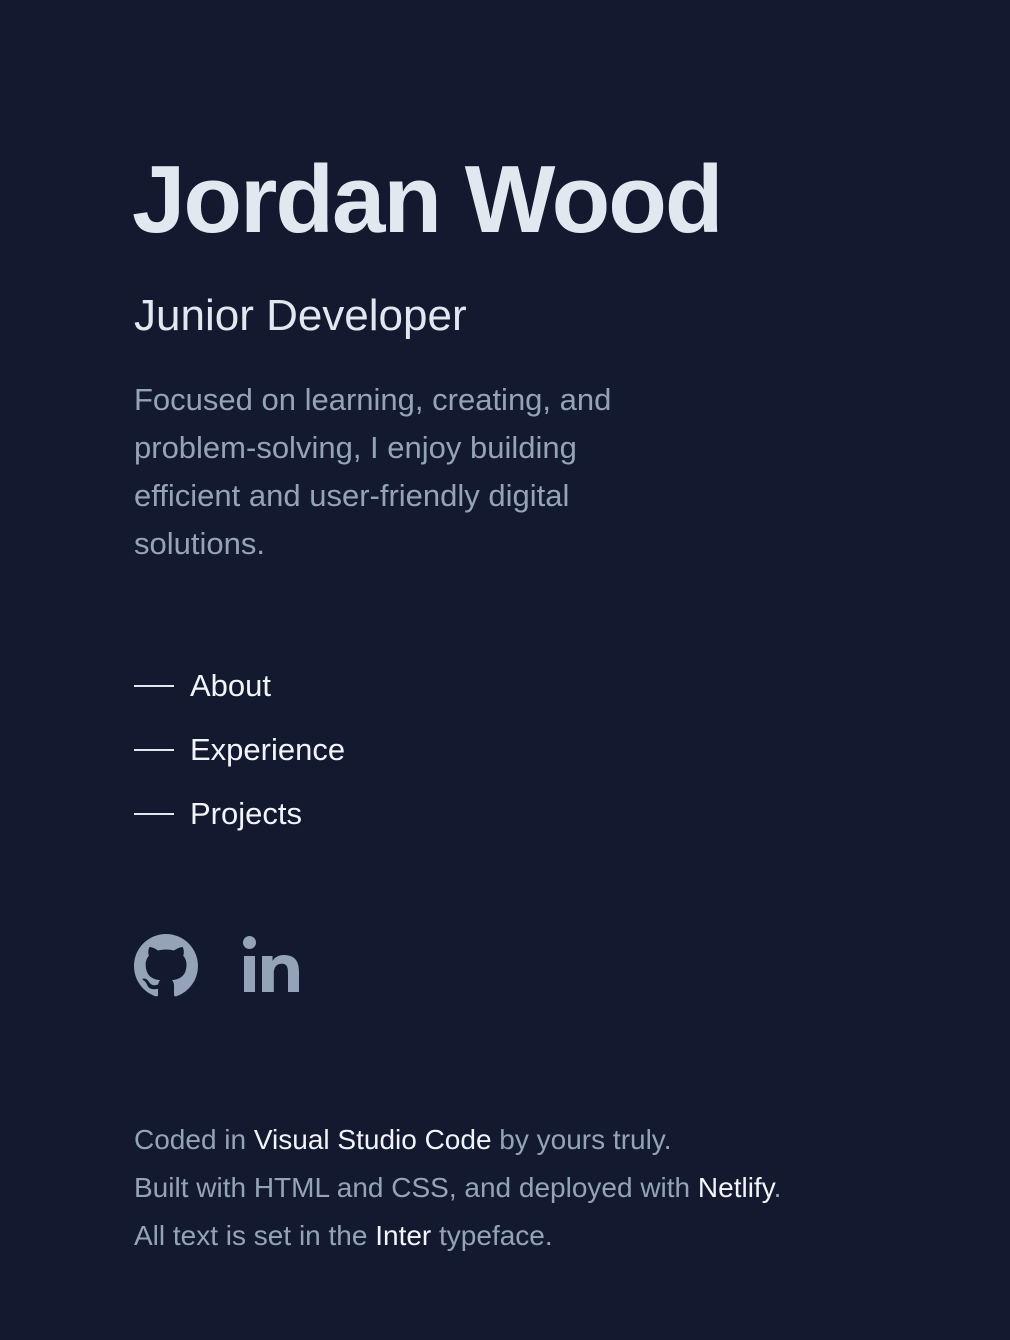 Image resolution: width=1010 pixels, height=1340 pixels. What do you see at coordinates (300, 315) in the screenshot?
I see `job-title: Junior Developer` at bounding box center [300, 315].